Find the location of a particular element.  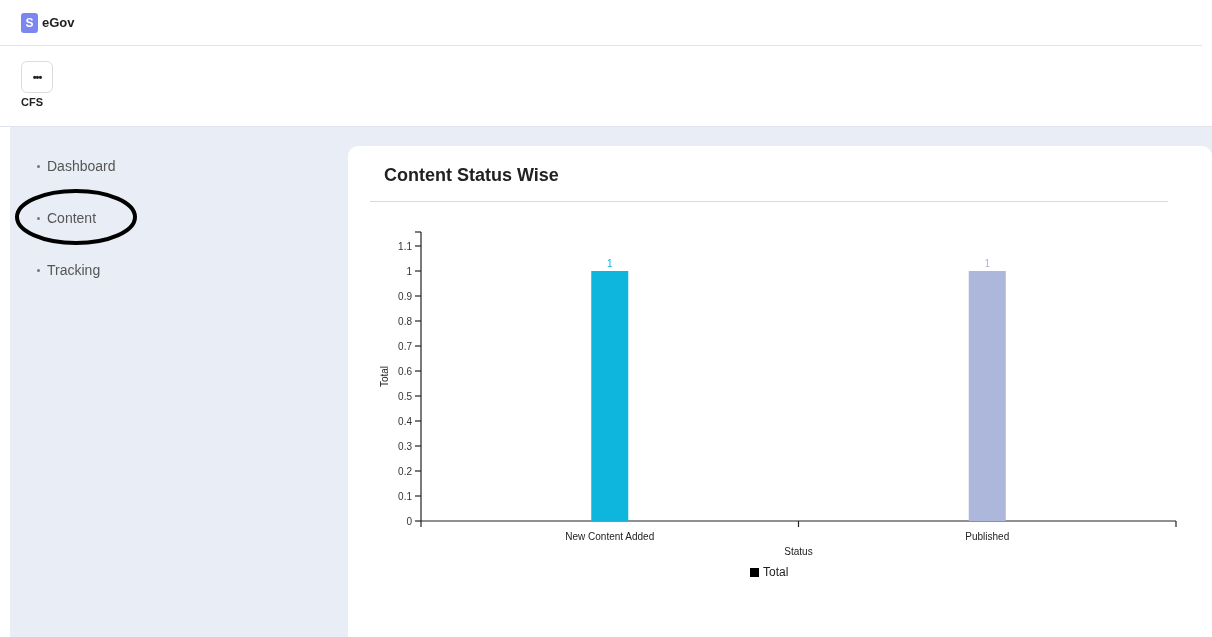

legend-label: Total is located at coordinates (776, 572).